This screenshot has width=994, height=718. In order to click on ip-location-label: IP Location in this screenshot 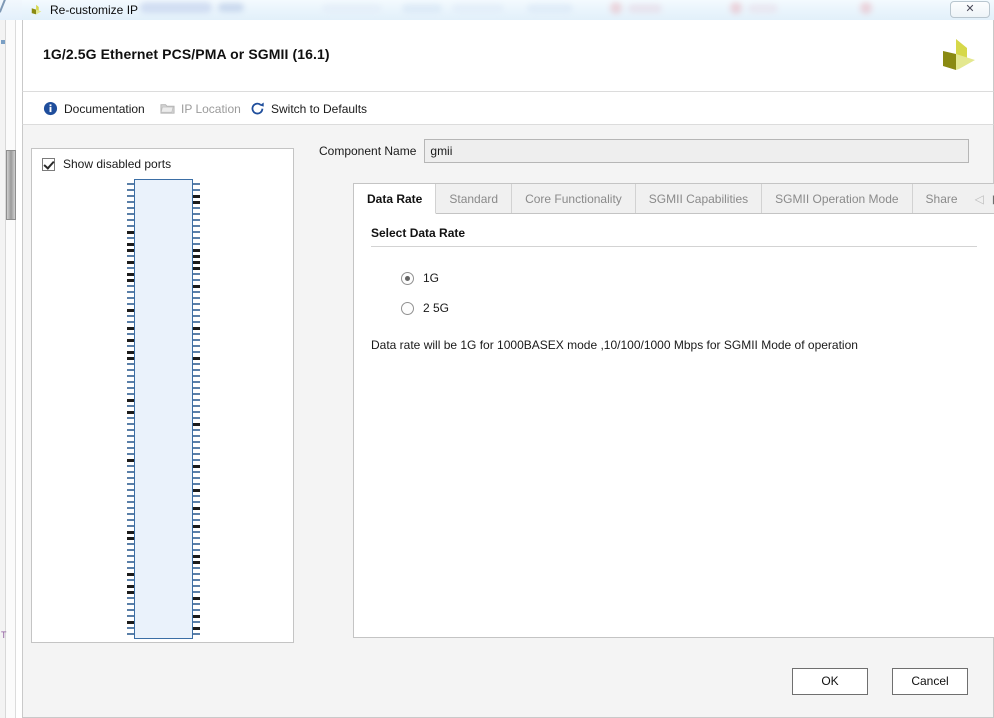, I will do `click(211, 108)`.